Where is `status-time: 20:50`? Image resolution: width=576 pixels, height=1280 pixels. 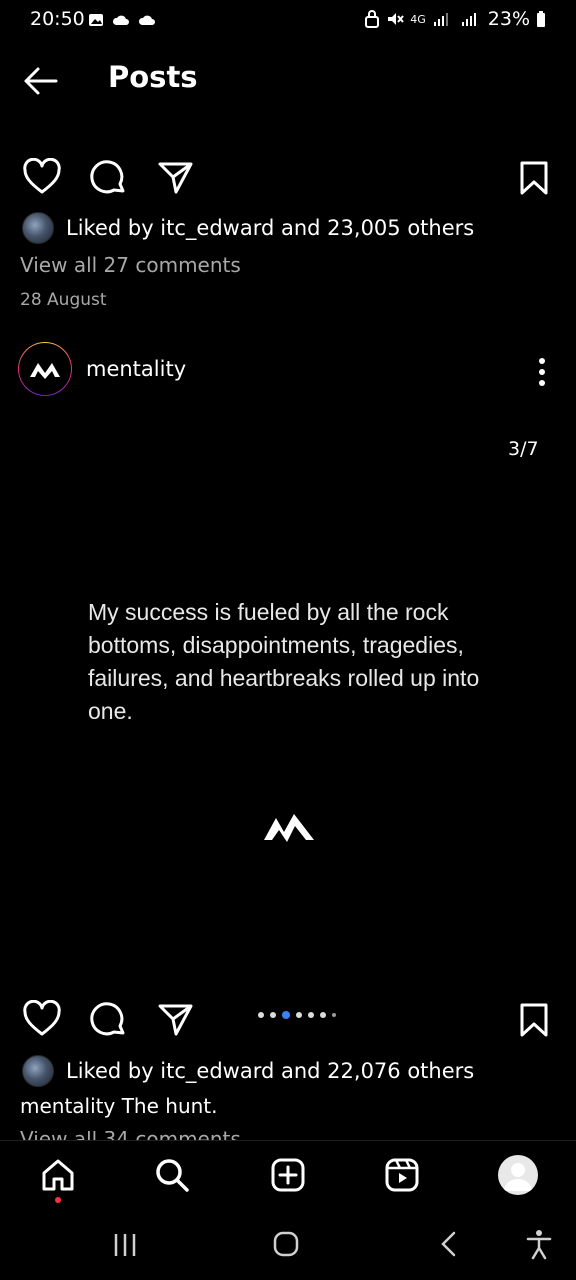
status-time: 20:50 is located at coordinates (57, 19).